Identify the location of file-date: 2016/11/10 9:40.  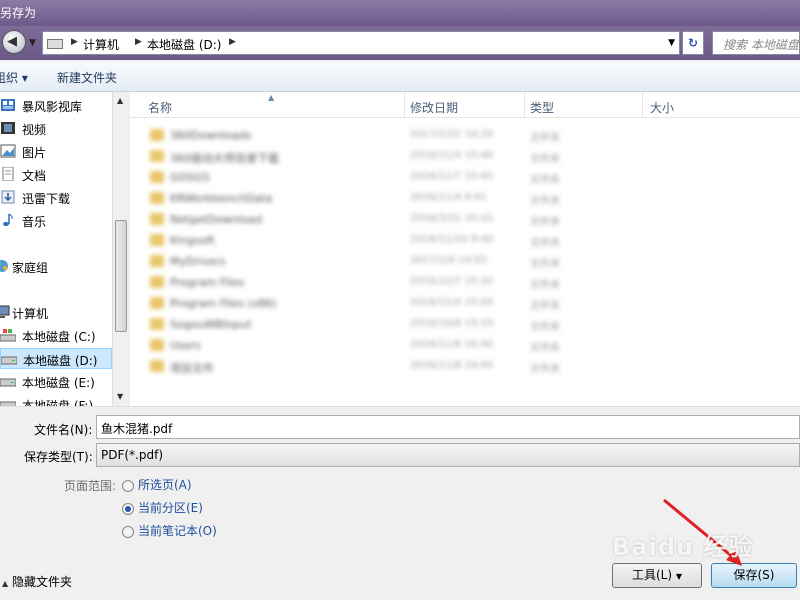
(452, 239).